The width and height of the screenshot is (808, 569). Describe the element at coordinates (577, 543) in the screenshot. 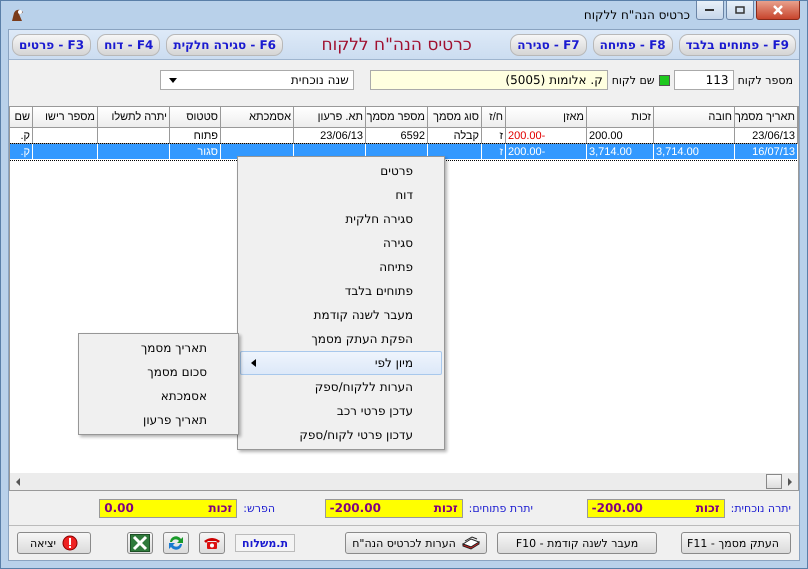

I see `action-button: מעבר לשנה קודמת - F10` at that location.